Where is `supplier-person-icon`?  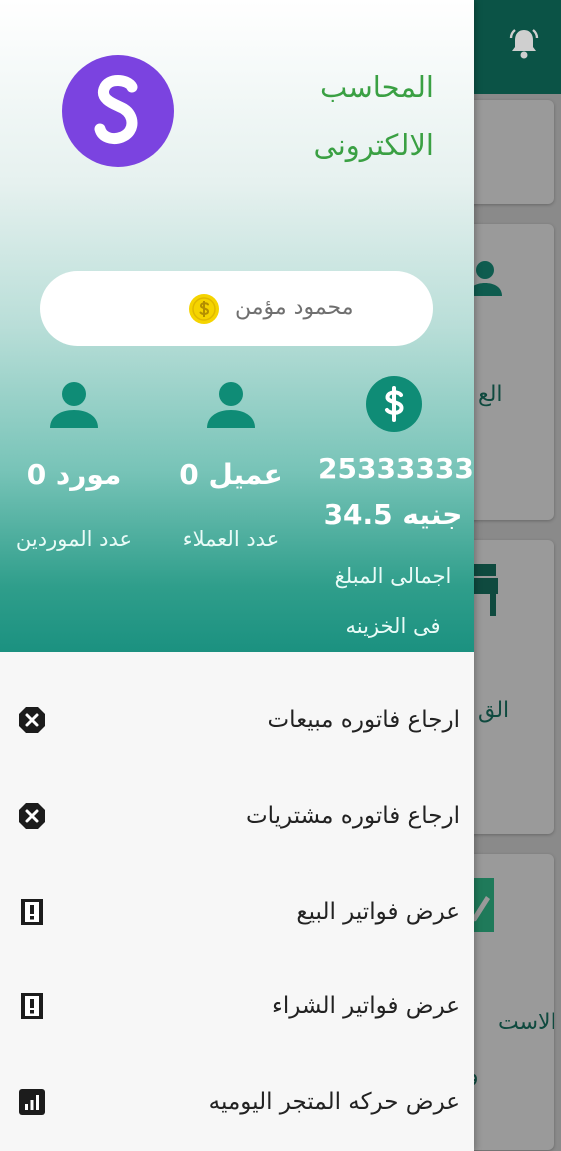 supplier-person-icon is located at coordinates (74, 405).